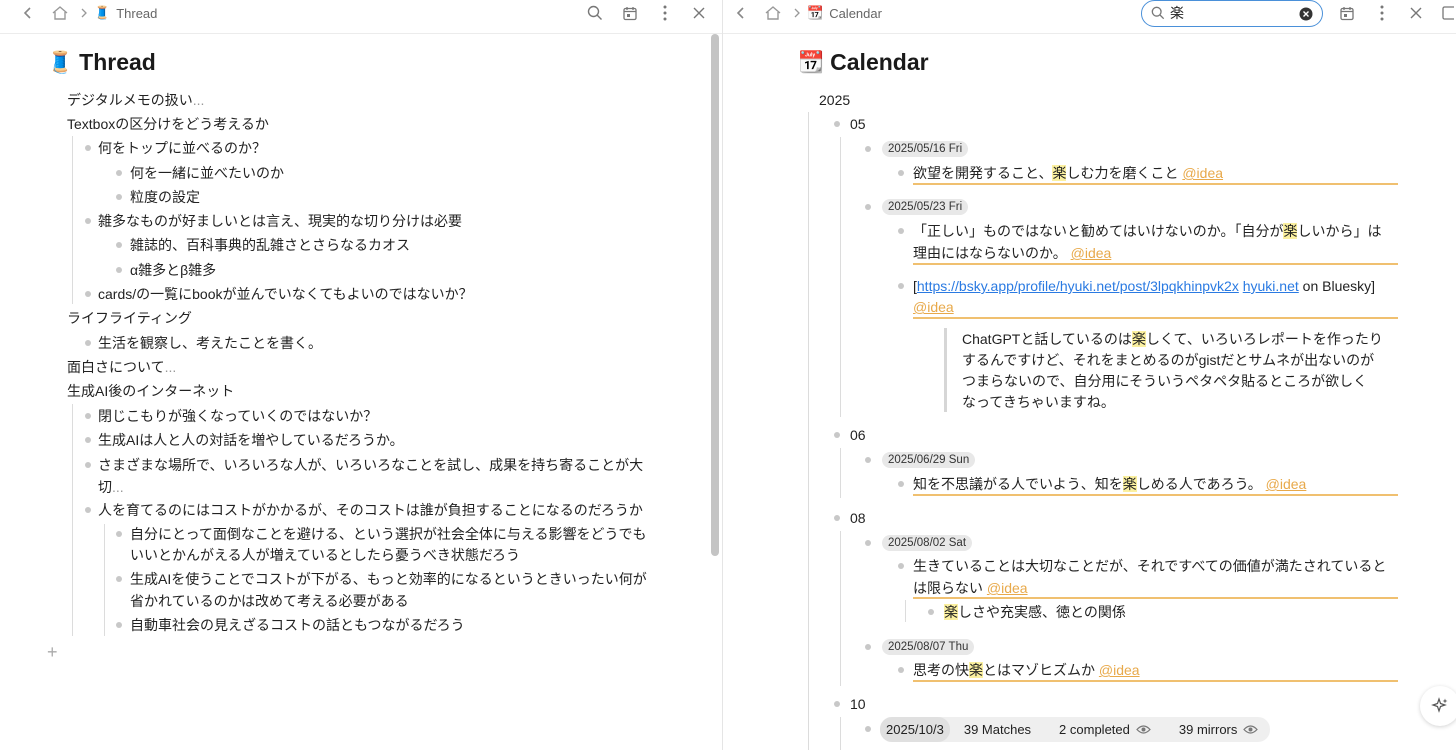 This screenshot has width=1456, height=750. Describe the element at coordinates (1109, 484) in the screenshot. I see `calendar-entry: 知を不思議がる人でいよう、知を楽しめる人であろう。 @idea` at that location.